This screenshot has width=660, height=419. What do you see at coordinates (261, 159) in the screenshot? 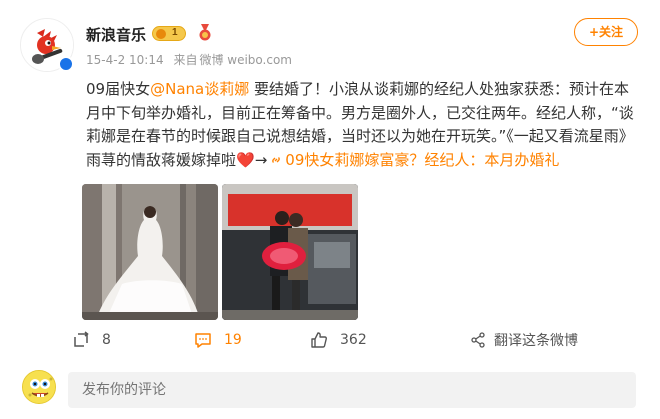
I see `arrow-text: →` at bounding box center [261, 159].